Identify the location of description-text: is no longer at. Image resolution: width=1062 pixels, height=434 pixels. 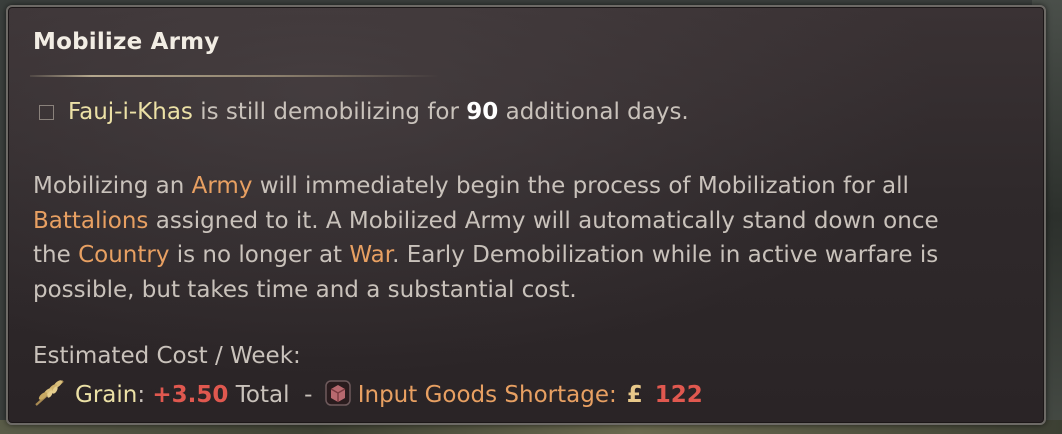
(259, 255).